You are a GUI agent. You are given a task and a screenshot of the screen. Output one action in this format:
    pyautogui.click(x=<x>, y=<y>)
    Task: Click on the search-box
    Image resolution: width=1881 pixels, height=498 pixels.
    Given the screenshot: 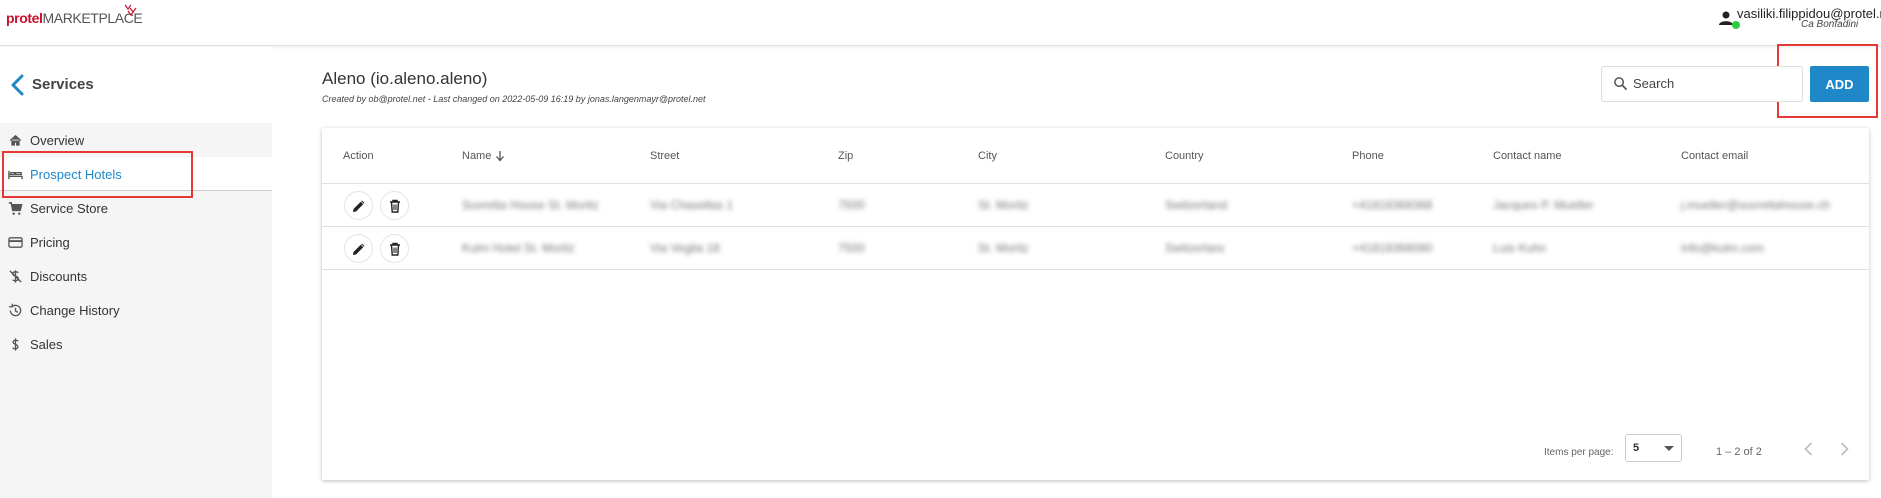 What is the action you would take?
    pyautogui.click(x=1702, y=84)
    